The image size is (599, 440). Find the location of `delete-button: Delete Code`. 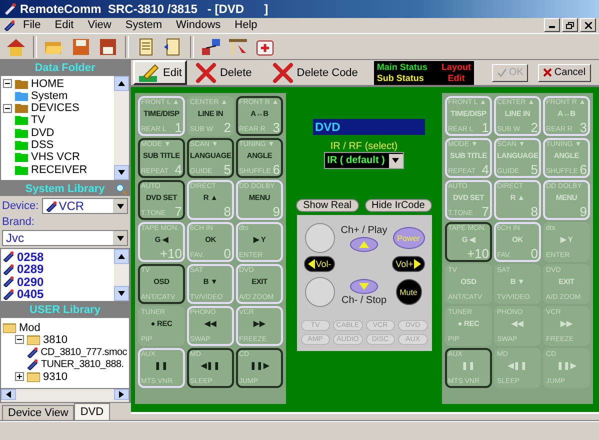

delete-button: Delete Code is located at coordinates (315, 73).